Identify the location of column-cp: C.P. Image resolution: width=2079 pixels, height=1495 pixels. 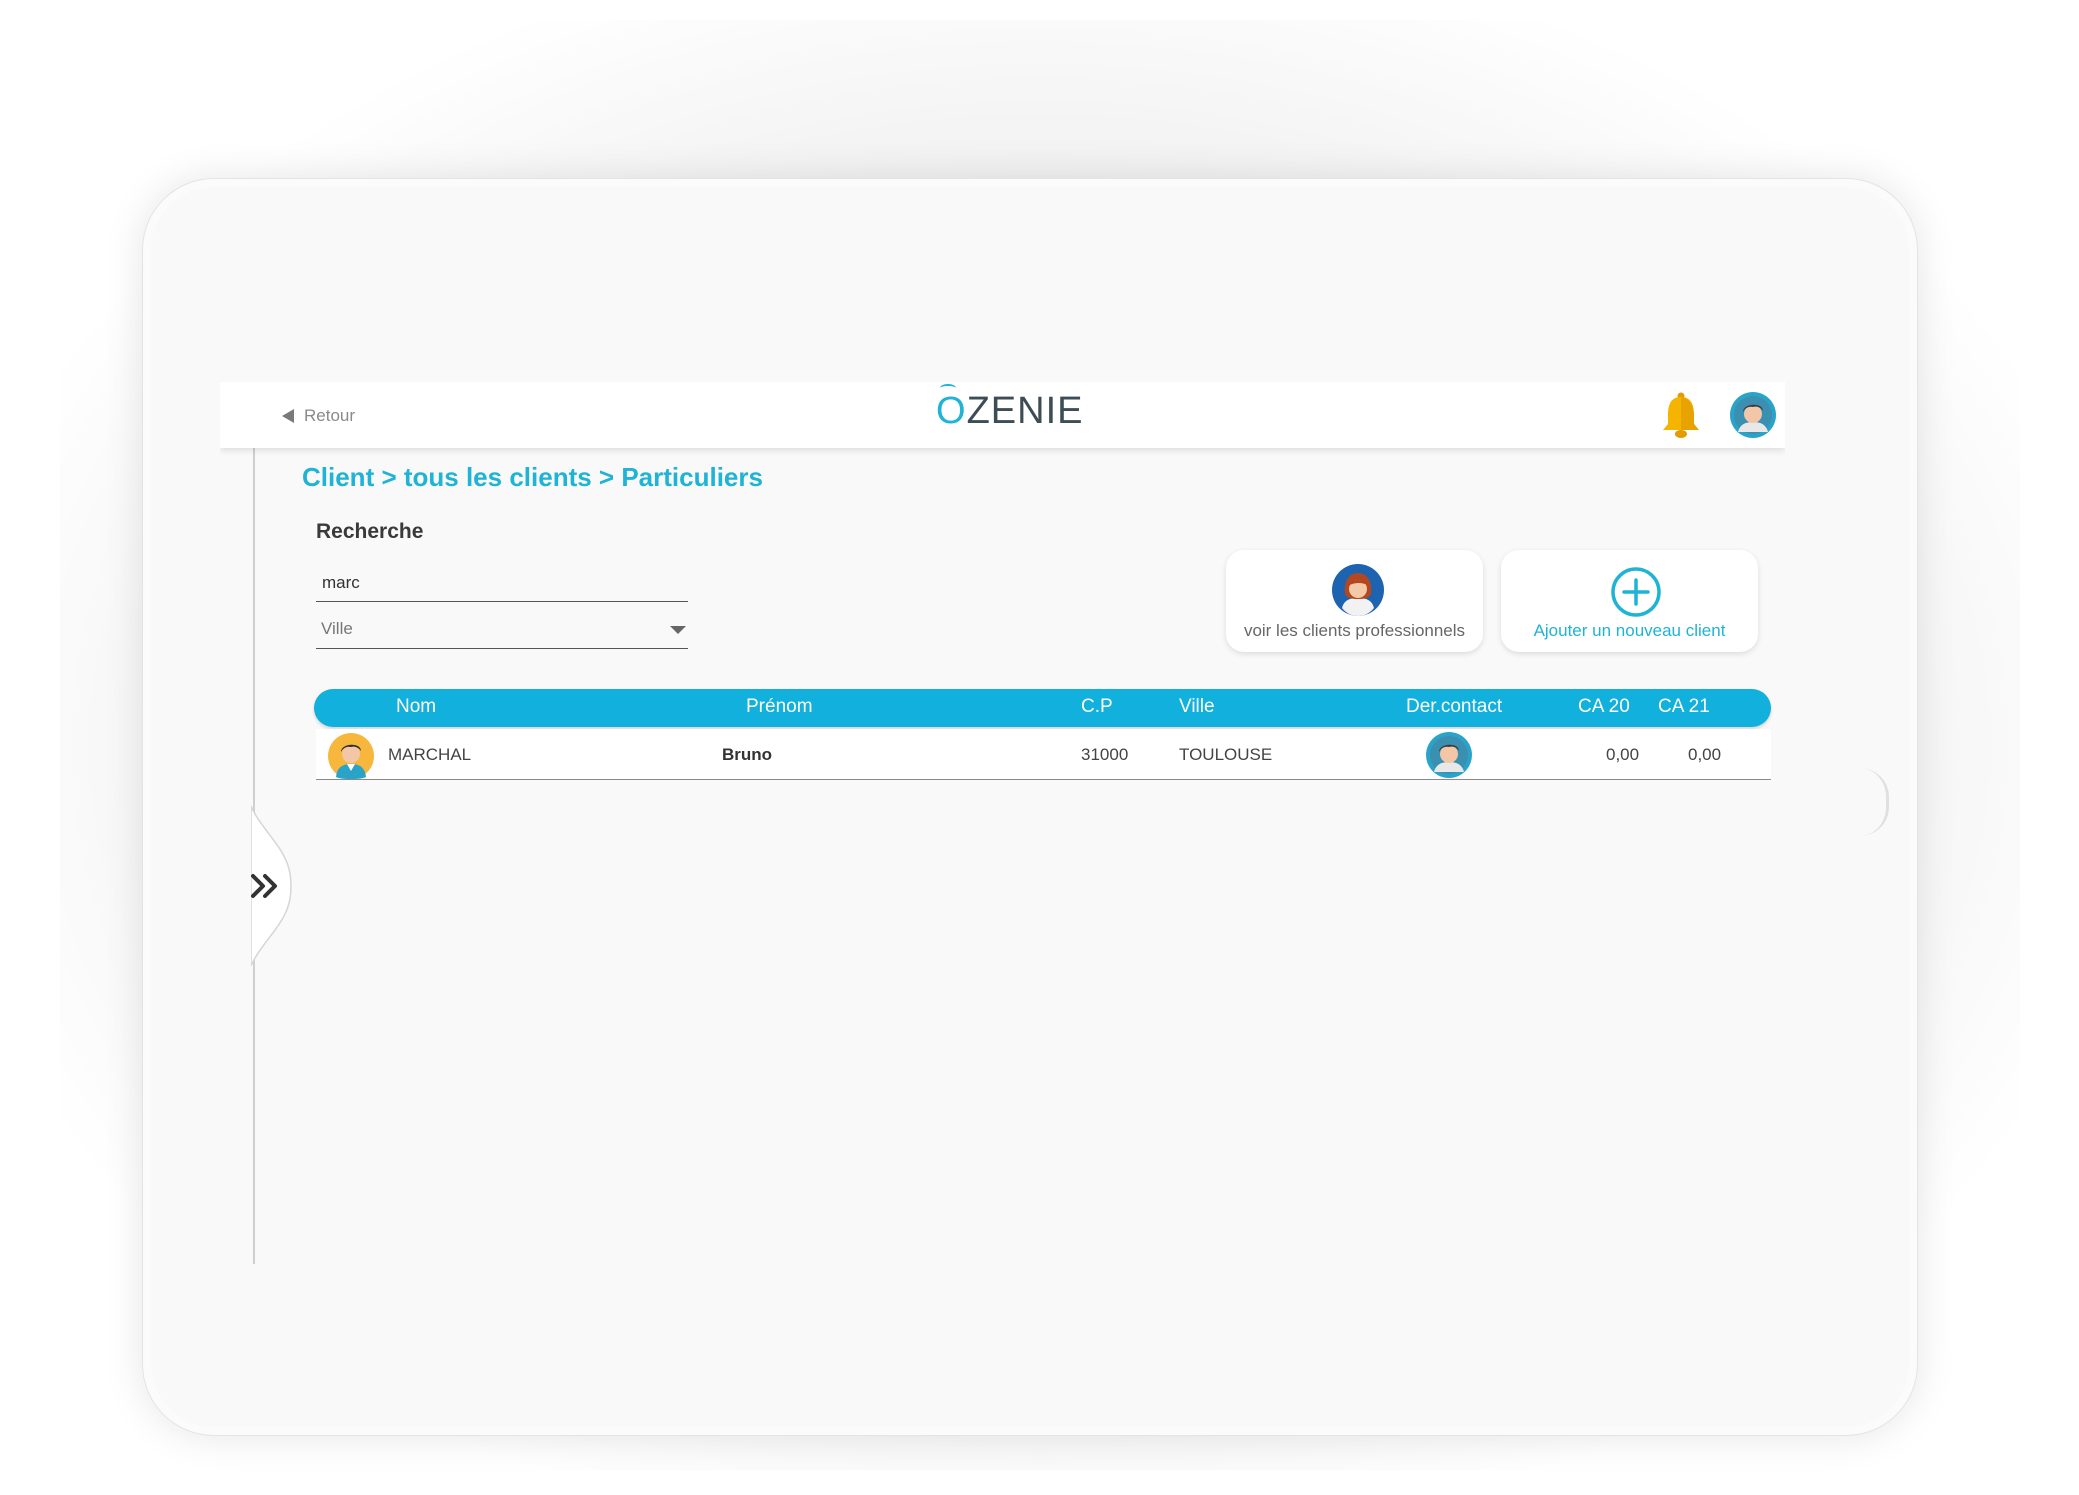
(1097, 707).